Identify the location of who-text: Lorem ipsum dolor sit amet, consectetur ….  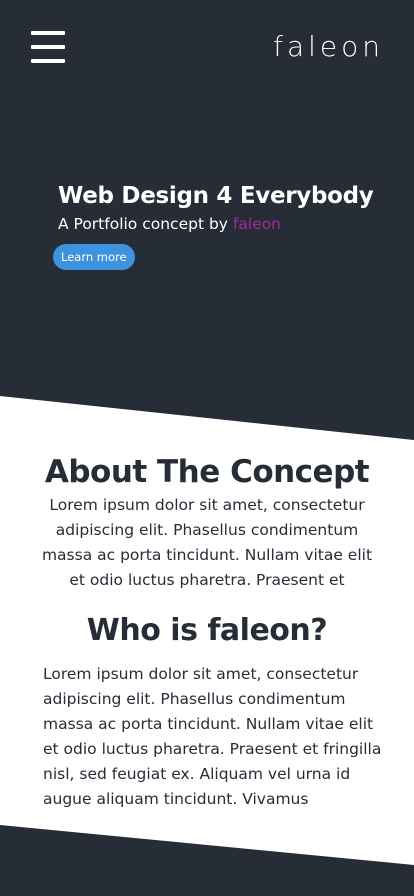
(212, 736).